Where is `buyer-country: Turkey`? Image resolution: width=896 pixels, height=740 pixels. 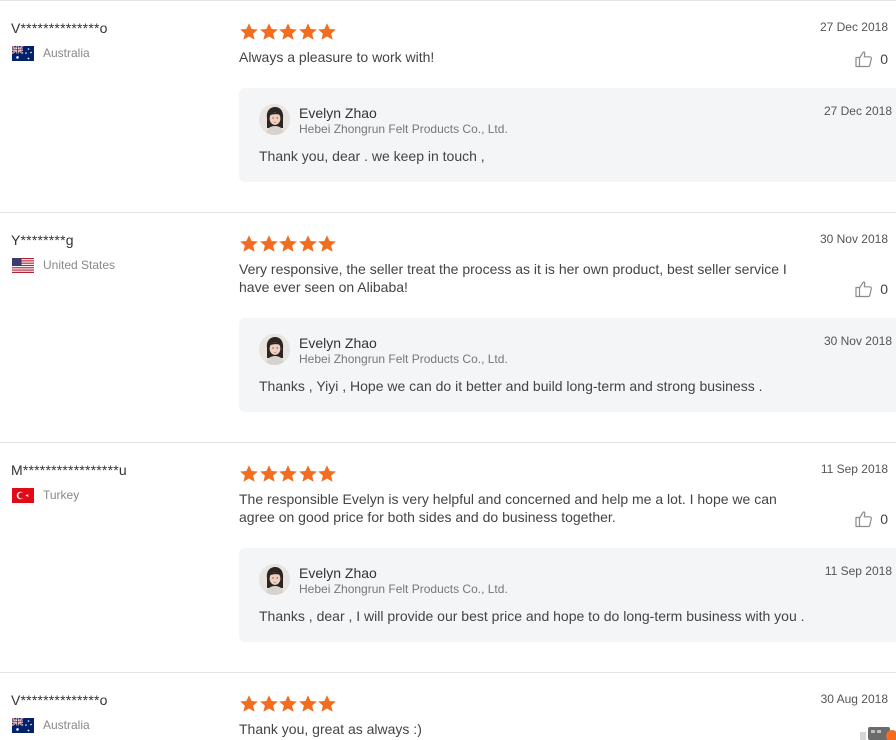 buyer-country: Turkey is located at coordinates (45, 495).